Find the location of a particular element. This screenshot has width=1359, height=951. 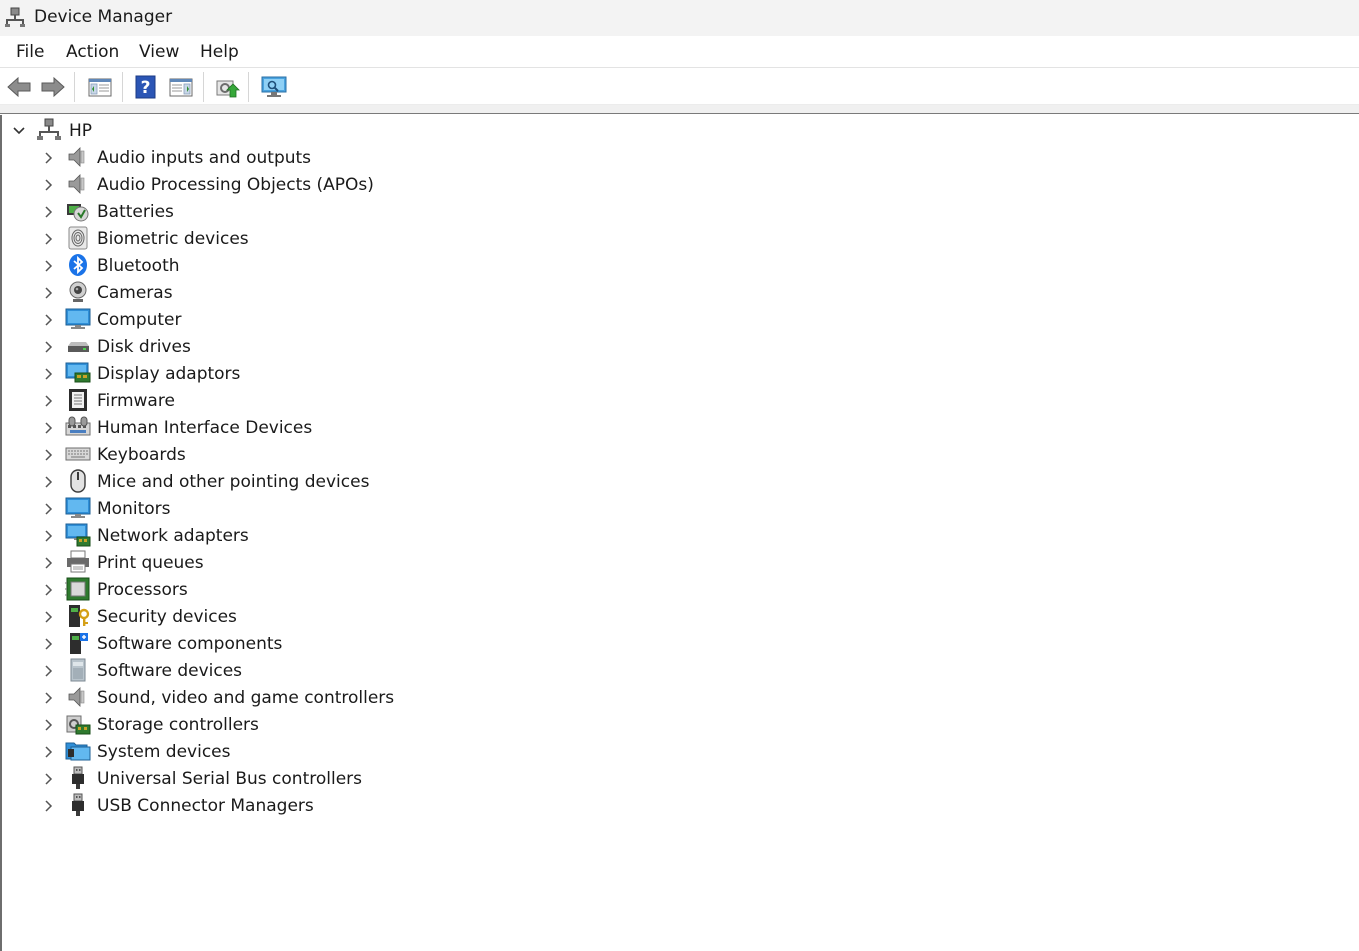

update-driver-button is located at coordinates (227, 87).